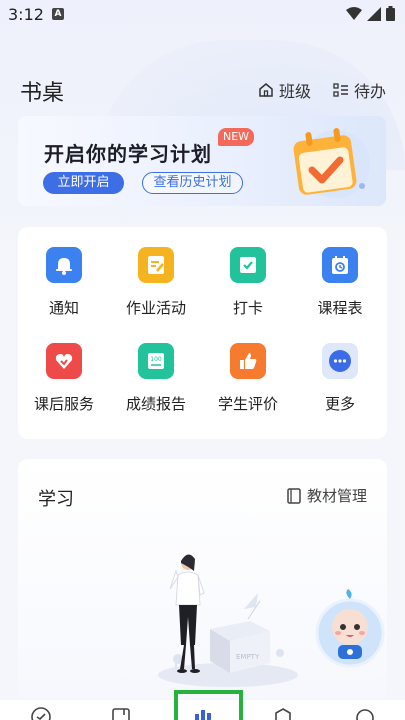 This screenshot has width=405, height=720. What do you see at coordinates (340, 90) in the screenshot?
I see `list-icon` at bounding box center [340, 90].